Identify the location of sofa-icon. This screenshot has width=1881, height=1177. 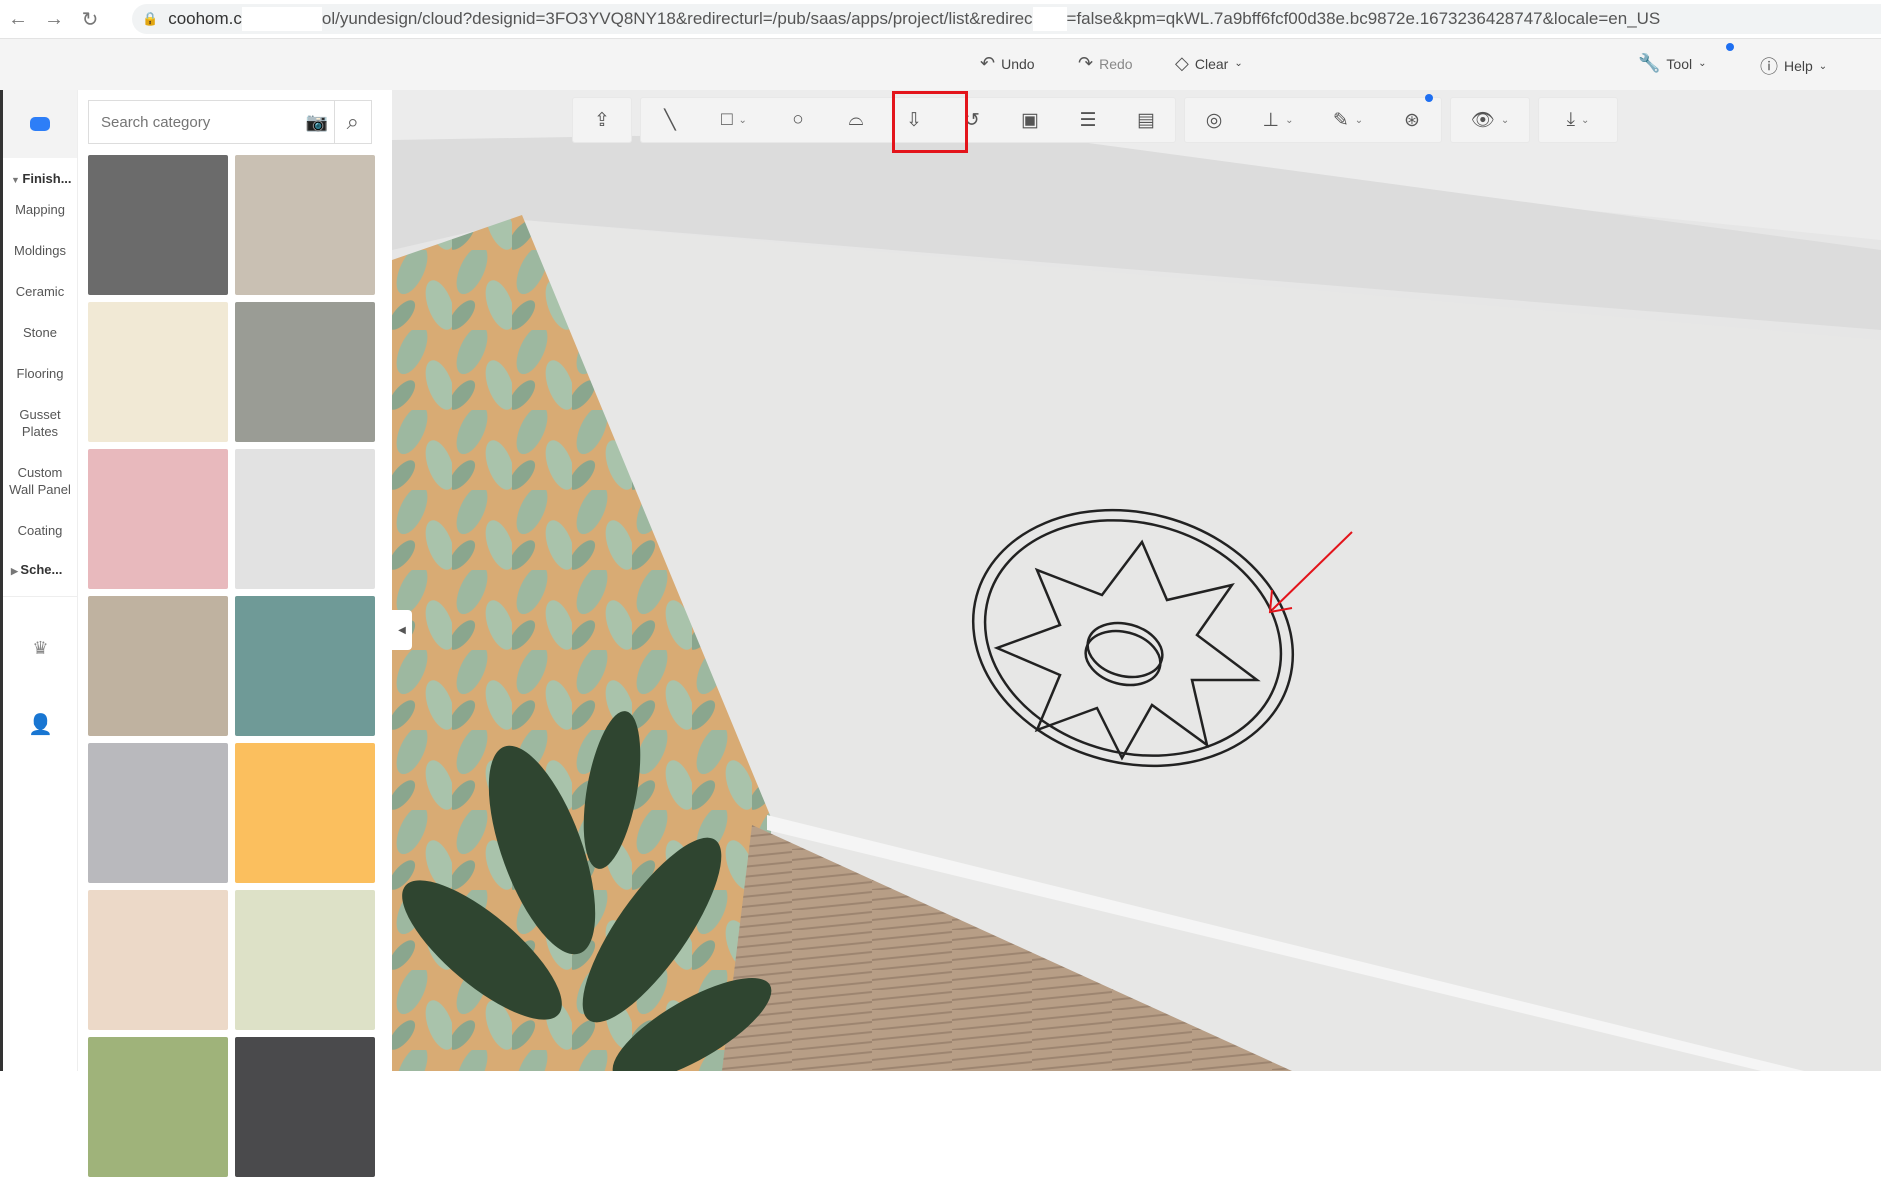
(40, 124).